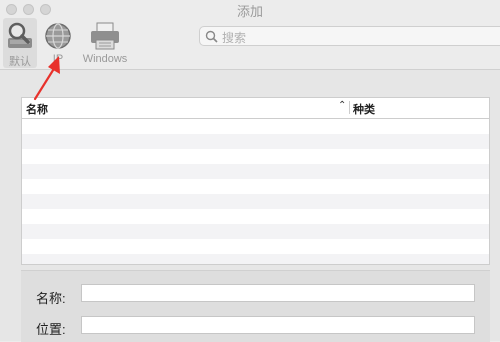 The height and width of the screenshot is (342, 500). What do you see at coordinates (20, 35) in the screenshot?
I see `magnifier-icon` at bounding box center [20, 35].